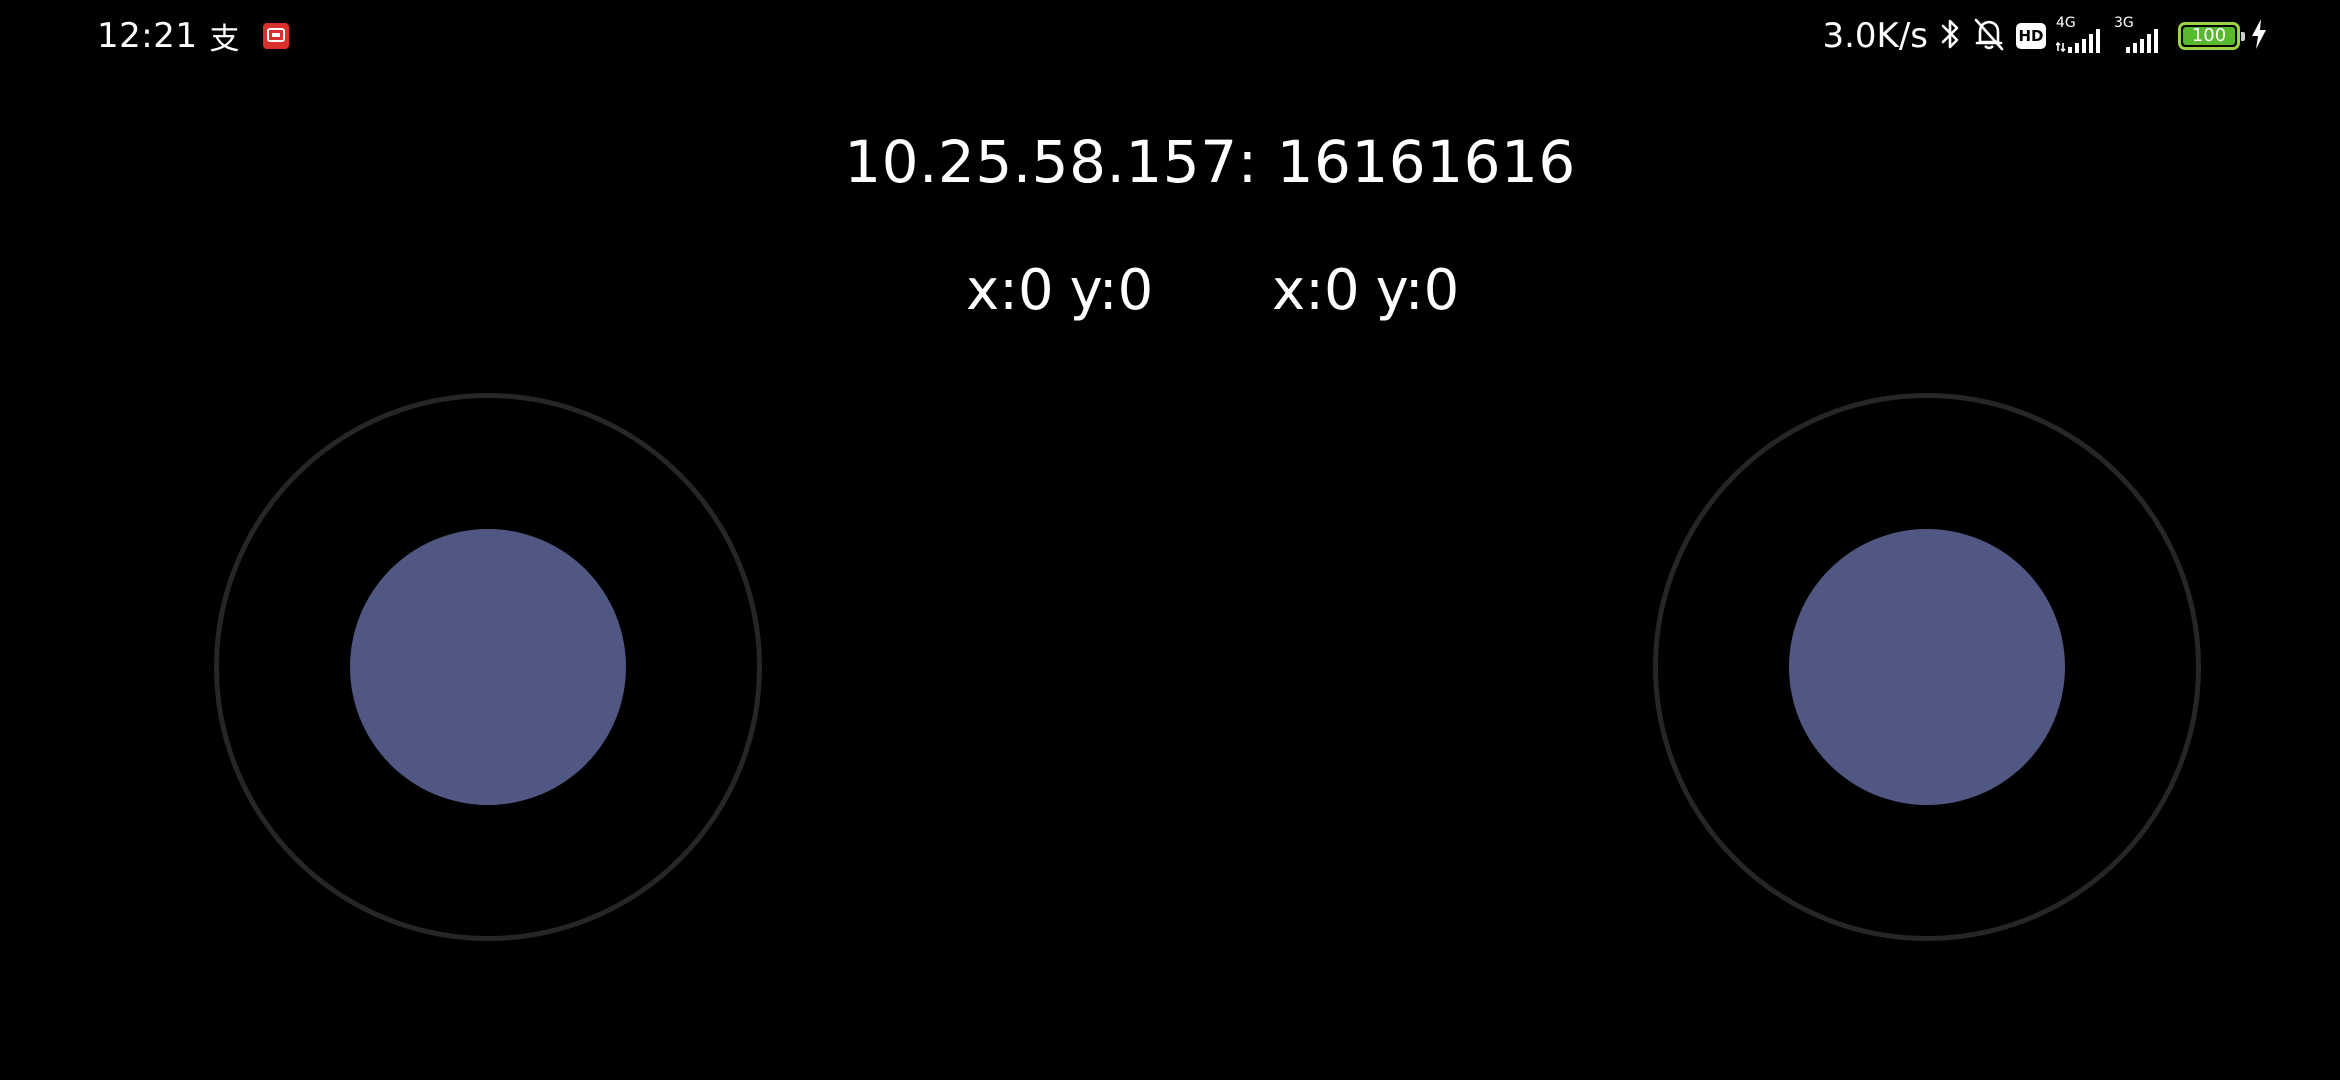 The width and height of the screenshot is (2340, 1080). Describe the element at coordinates (1989, 36) in the screenshot. I see `mute-bell-icon` at that location.